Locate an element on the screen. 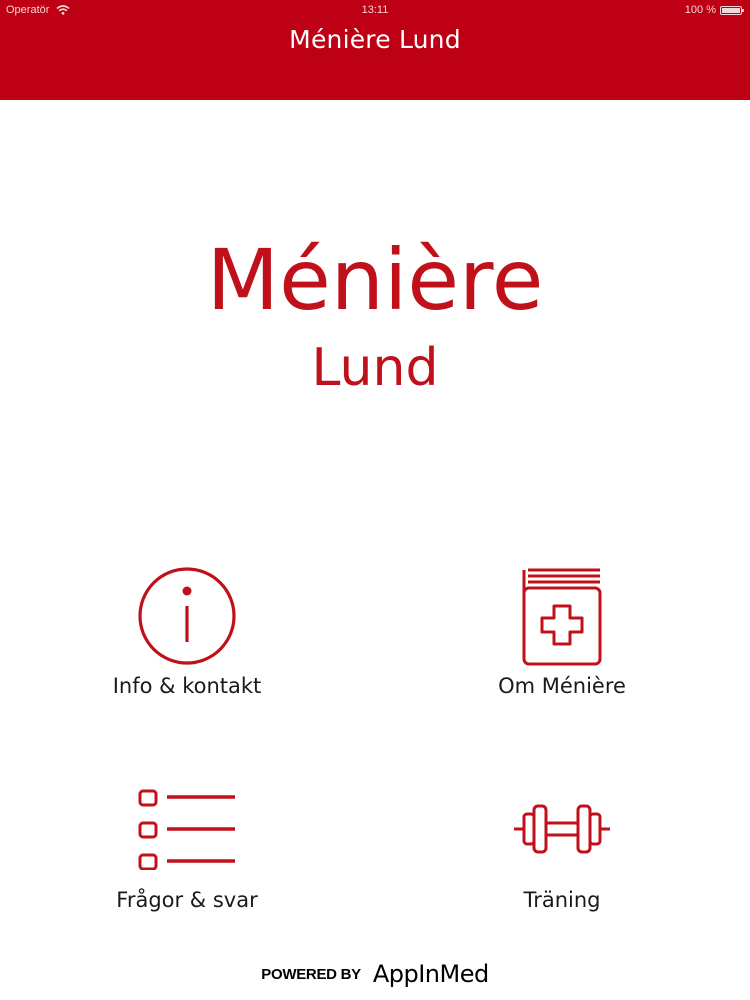 Image resolution: width=750 pixels, height=1000 pixels. battery-label: 100 % is located at coordinates (700, 10).